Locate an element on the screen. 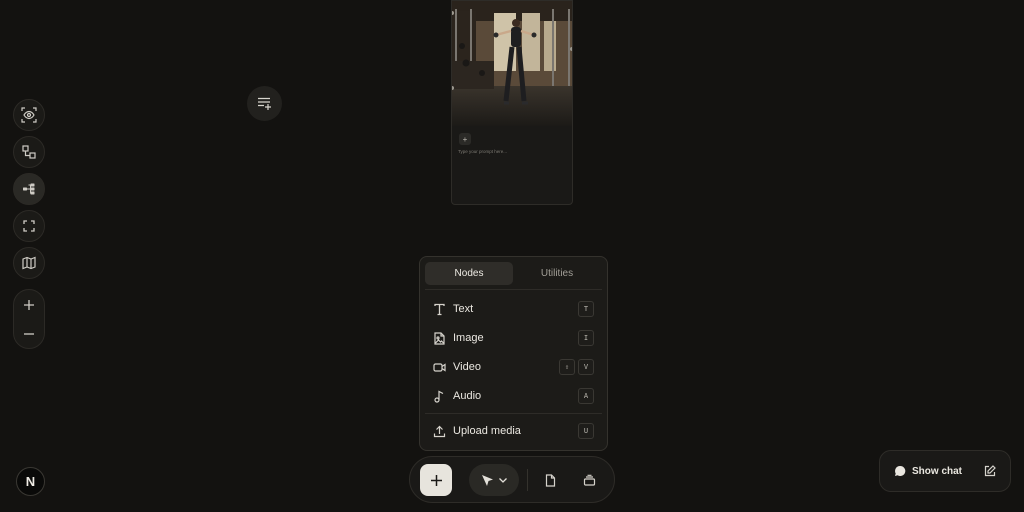 This screenshot has width=1024, height=512. select-tool-button is located at coordinates (494, 480).